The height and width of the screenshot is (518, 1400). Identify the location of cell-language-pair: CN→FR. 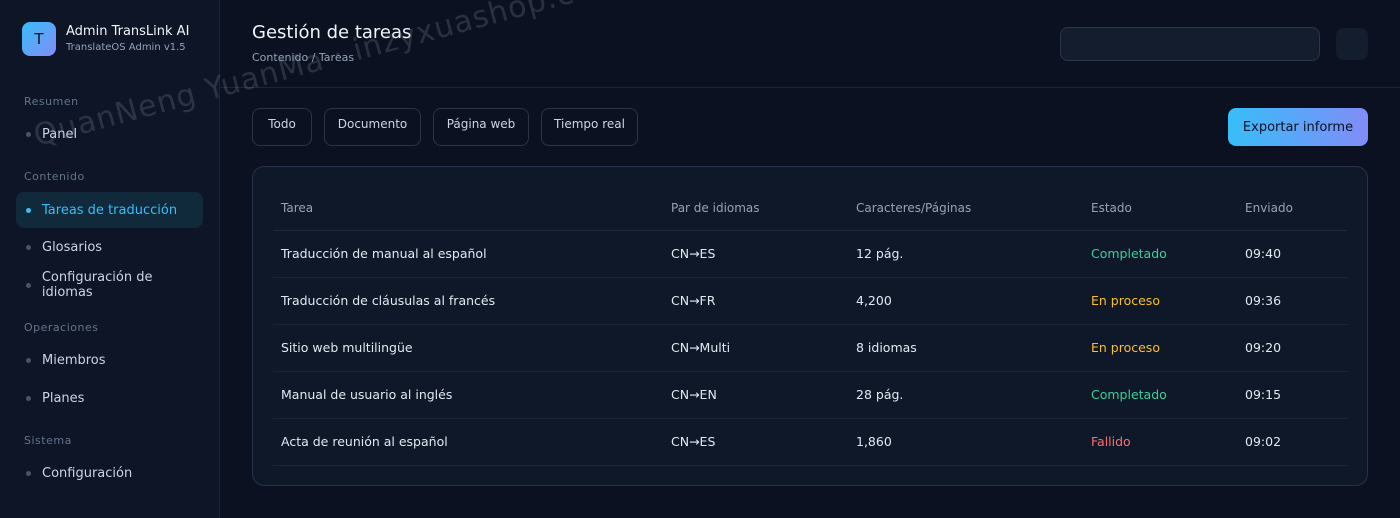
(693, 300).